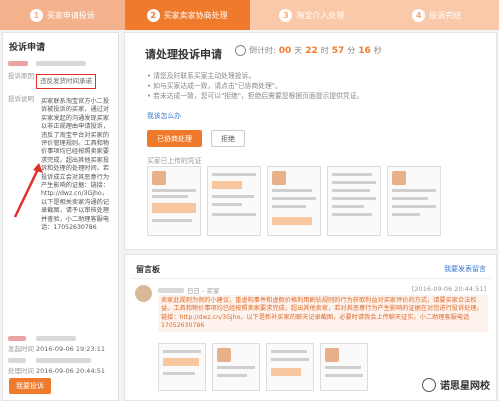  What do you see at coordinates (429, 384) in the screenshot?
I see `watermark-logo-icon` at bounding box center [429, 384].